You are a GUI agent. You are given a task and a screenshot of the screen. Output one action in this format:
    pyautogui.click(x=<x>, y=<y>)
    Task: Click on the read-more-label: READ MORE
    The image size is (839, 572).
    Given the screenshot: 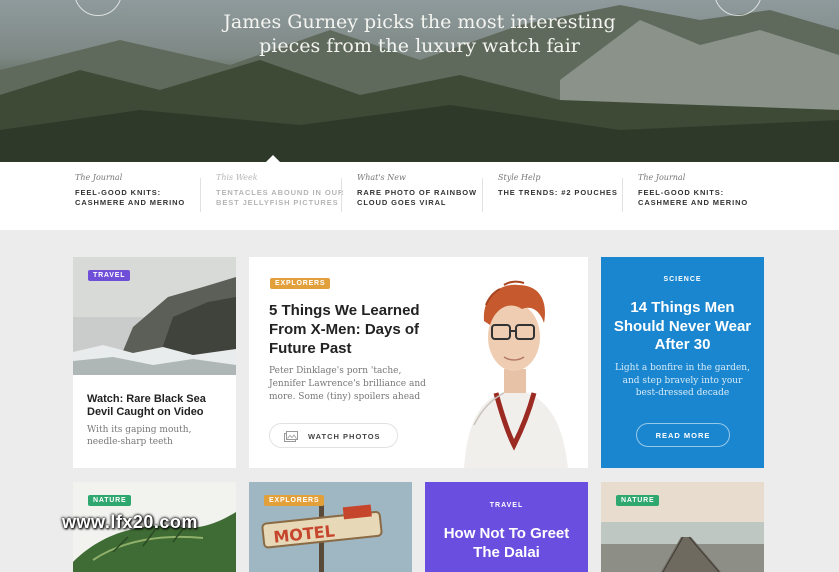 What is the action you would take?
    pyautogui.click(x=683, y=435)
    